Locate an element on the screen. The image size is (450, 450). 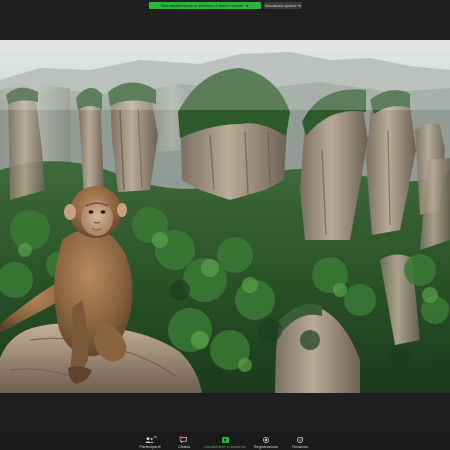
participants-label: Partecipanti is located at coordinates (150, 446).